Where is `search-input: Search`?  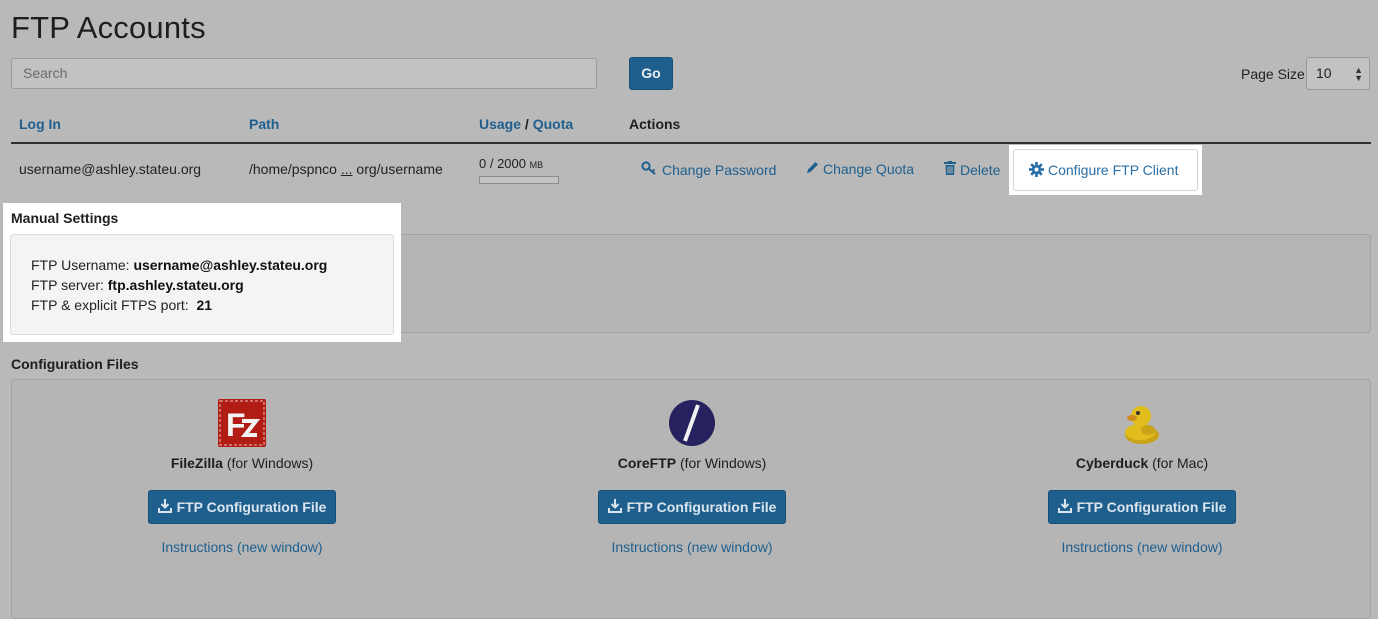
search-input: Search is located at coordinates (304, 73).